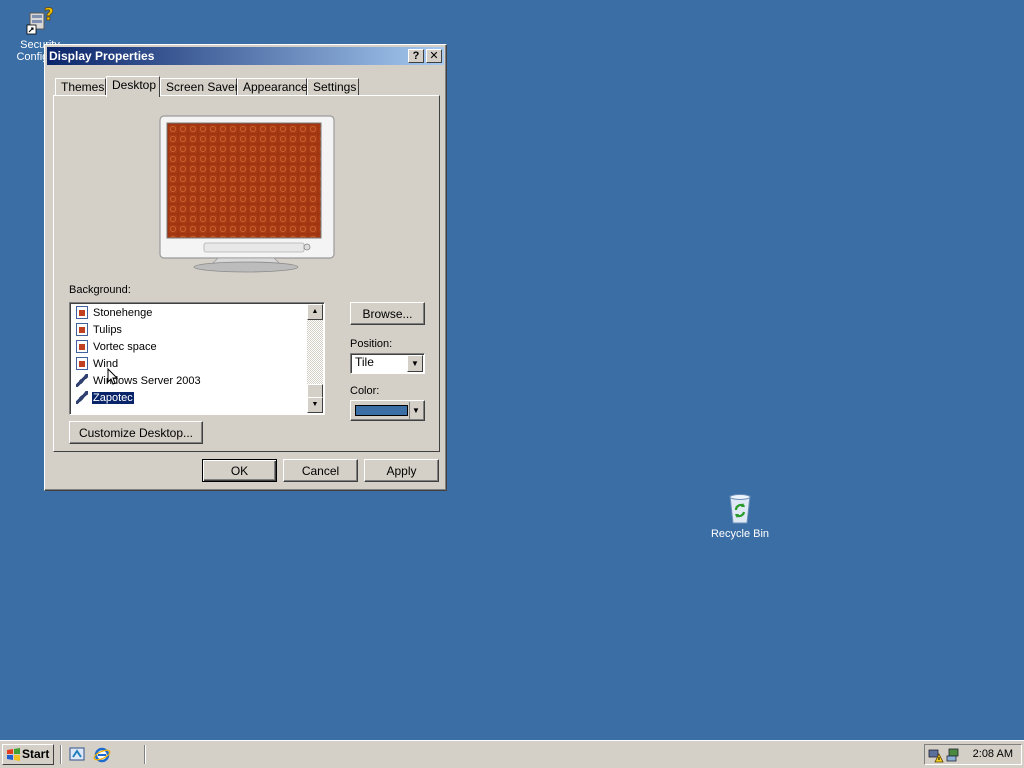  I want to click on show-desktop-icon, so click(77, 755).